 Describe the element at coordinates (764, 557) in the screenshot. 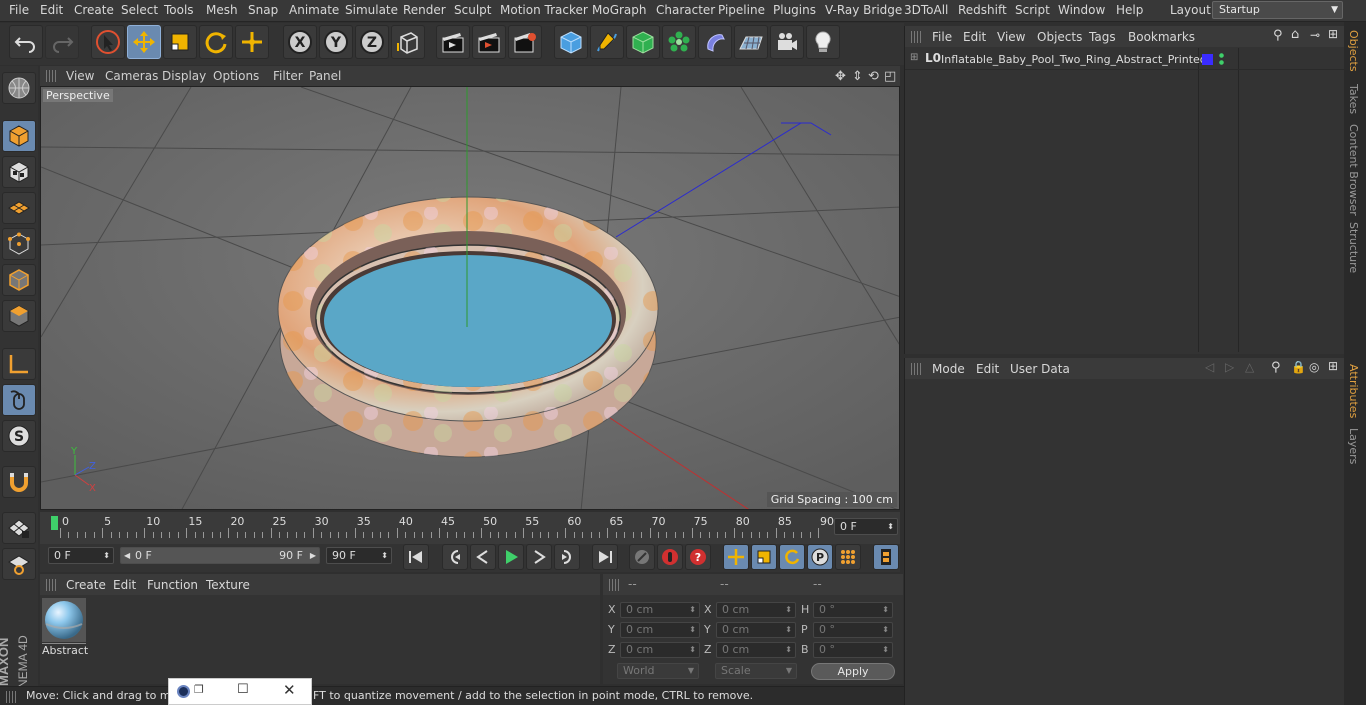

I see `key-scale-button` at that location.